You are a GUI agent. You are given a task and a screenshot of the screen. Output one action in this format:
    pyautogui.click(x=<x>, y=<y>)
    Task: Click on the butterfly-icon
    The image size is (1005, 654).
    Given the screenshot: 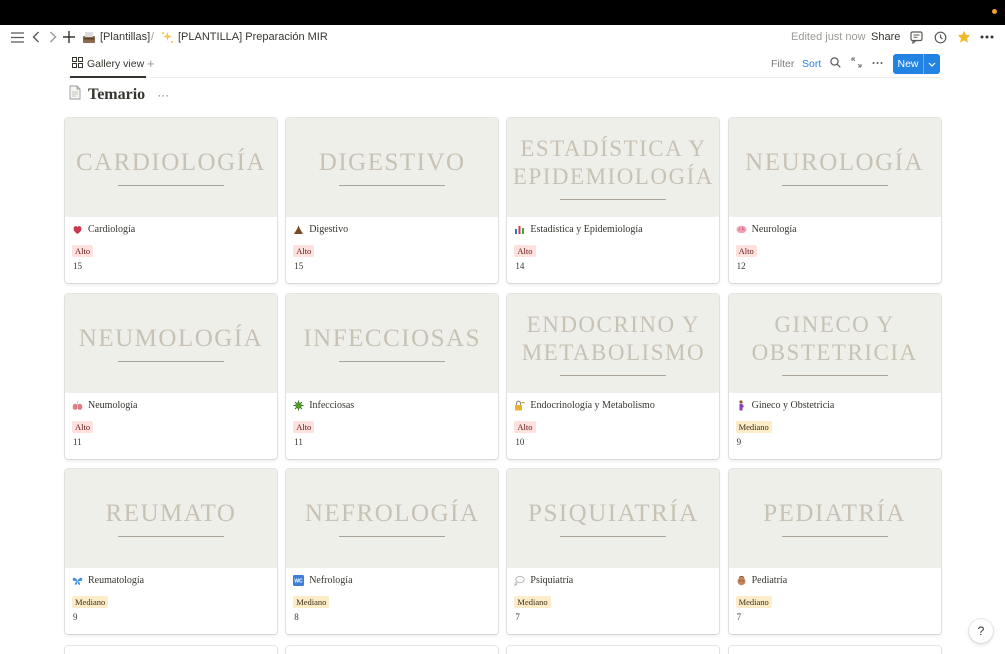 What is the action you would take?
    pyautogui.click(x=77, y=580)
    